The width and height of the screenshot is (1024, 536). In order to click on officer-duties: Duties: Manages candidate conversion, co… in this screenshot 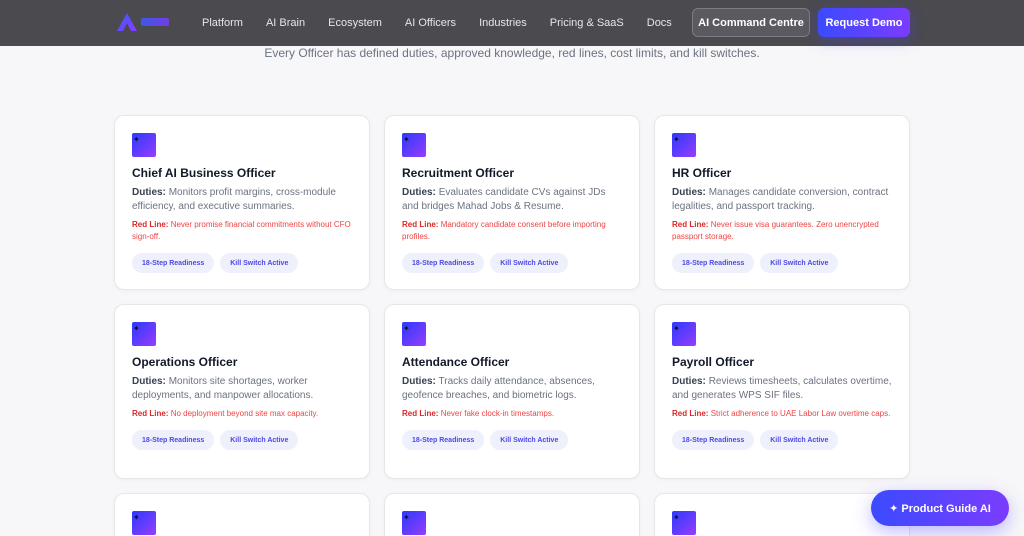, I will do `click(782, 200)`.